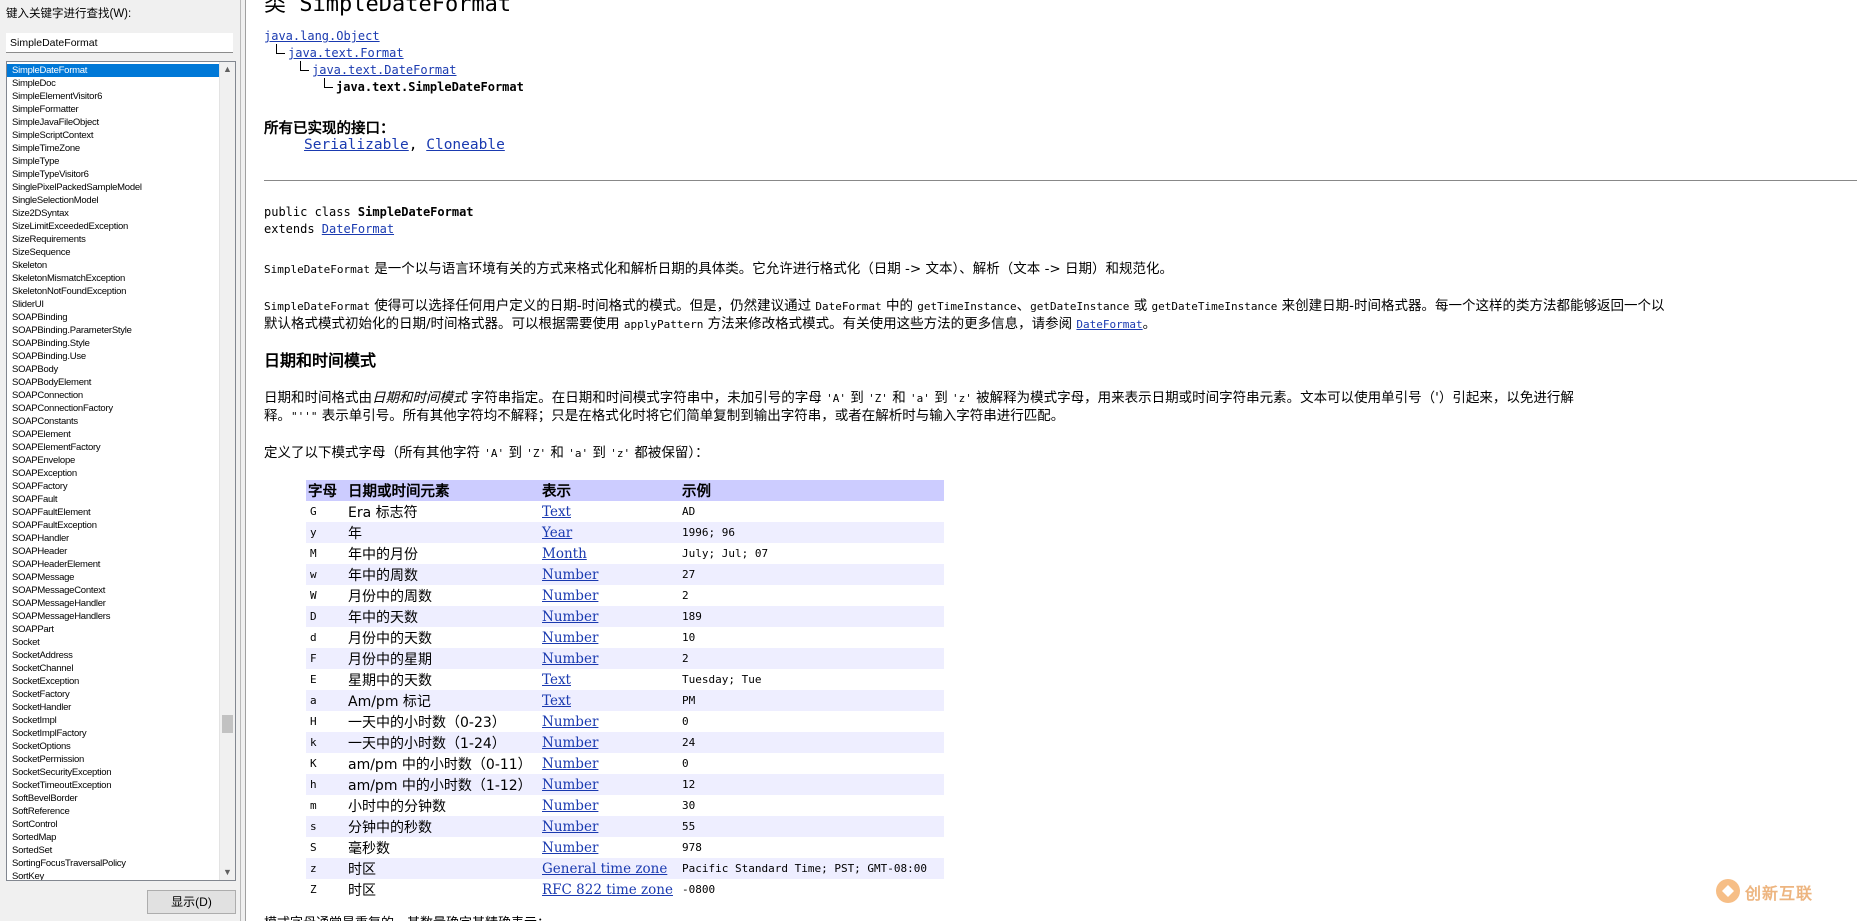 This screenshot has width=1857, height=921. I want to click on scroll-thumb, so click(227, 724).